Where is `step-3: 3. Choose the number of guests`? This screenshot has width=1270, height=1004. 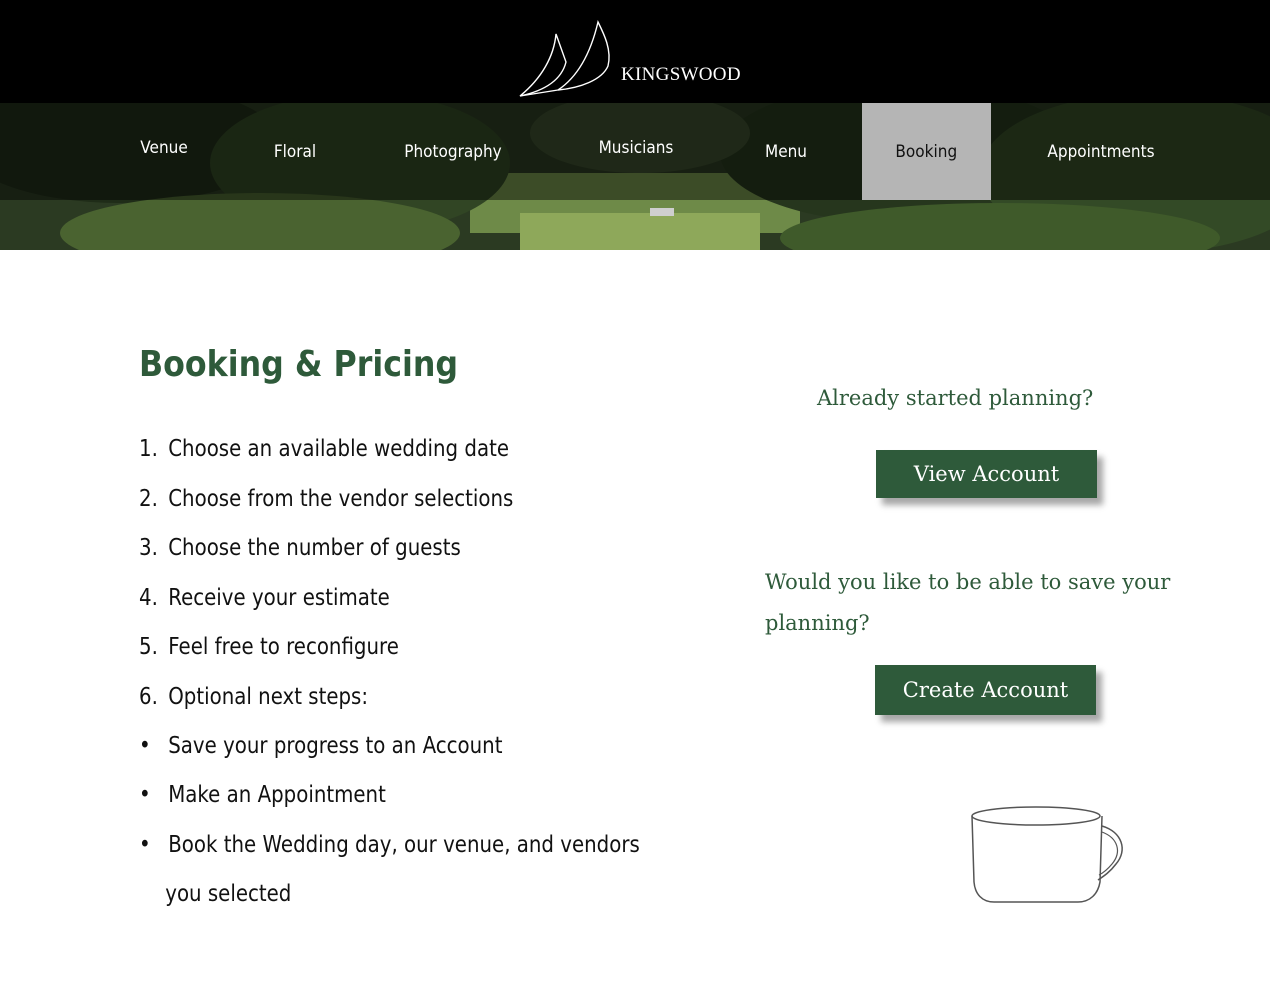
step-3: 3. Choose the number of guests is located at coordinates (300, 548).